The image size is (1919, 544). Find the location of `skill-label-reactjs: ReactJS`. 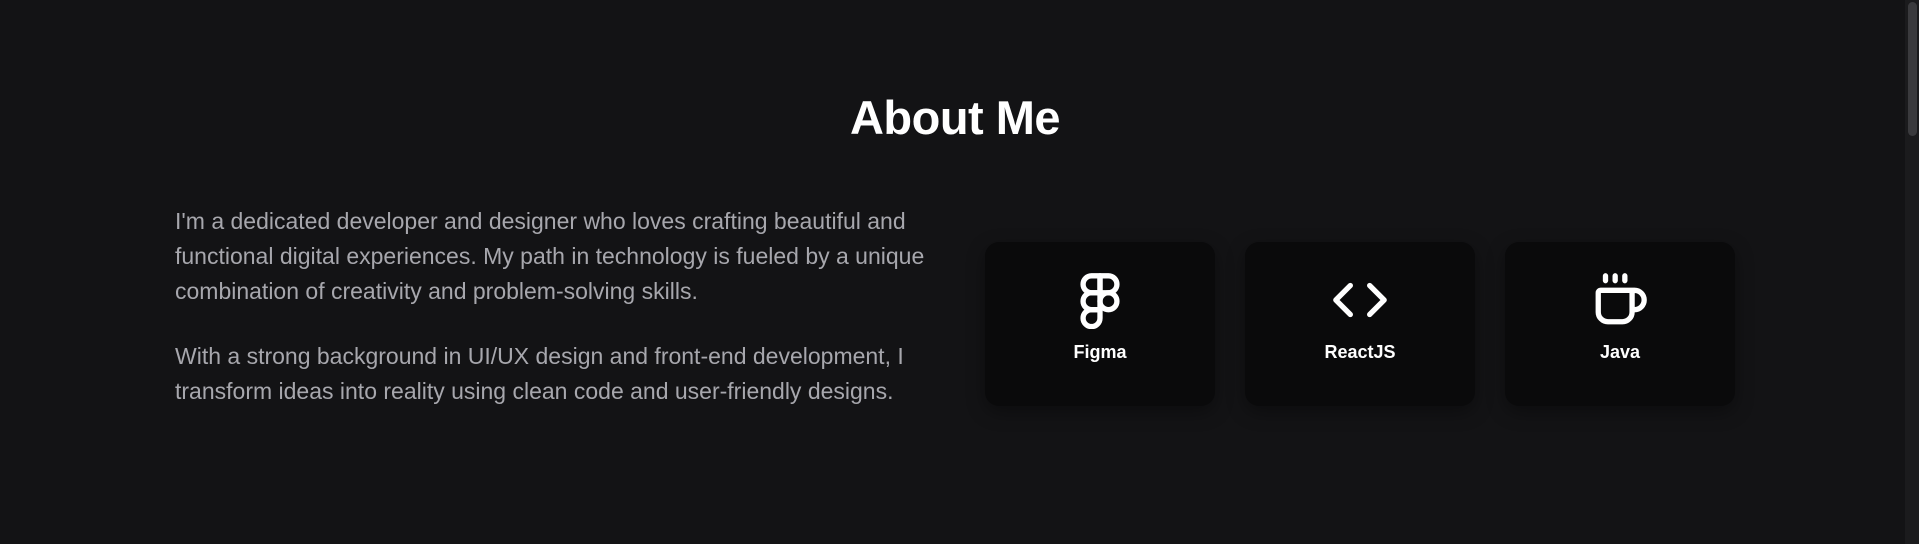

skill-label-reactjs: ReactJS is located at coordinates (1360, 352).